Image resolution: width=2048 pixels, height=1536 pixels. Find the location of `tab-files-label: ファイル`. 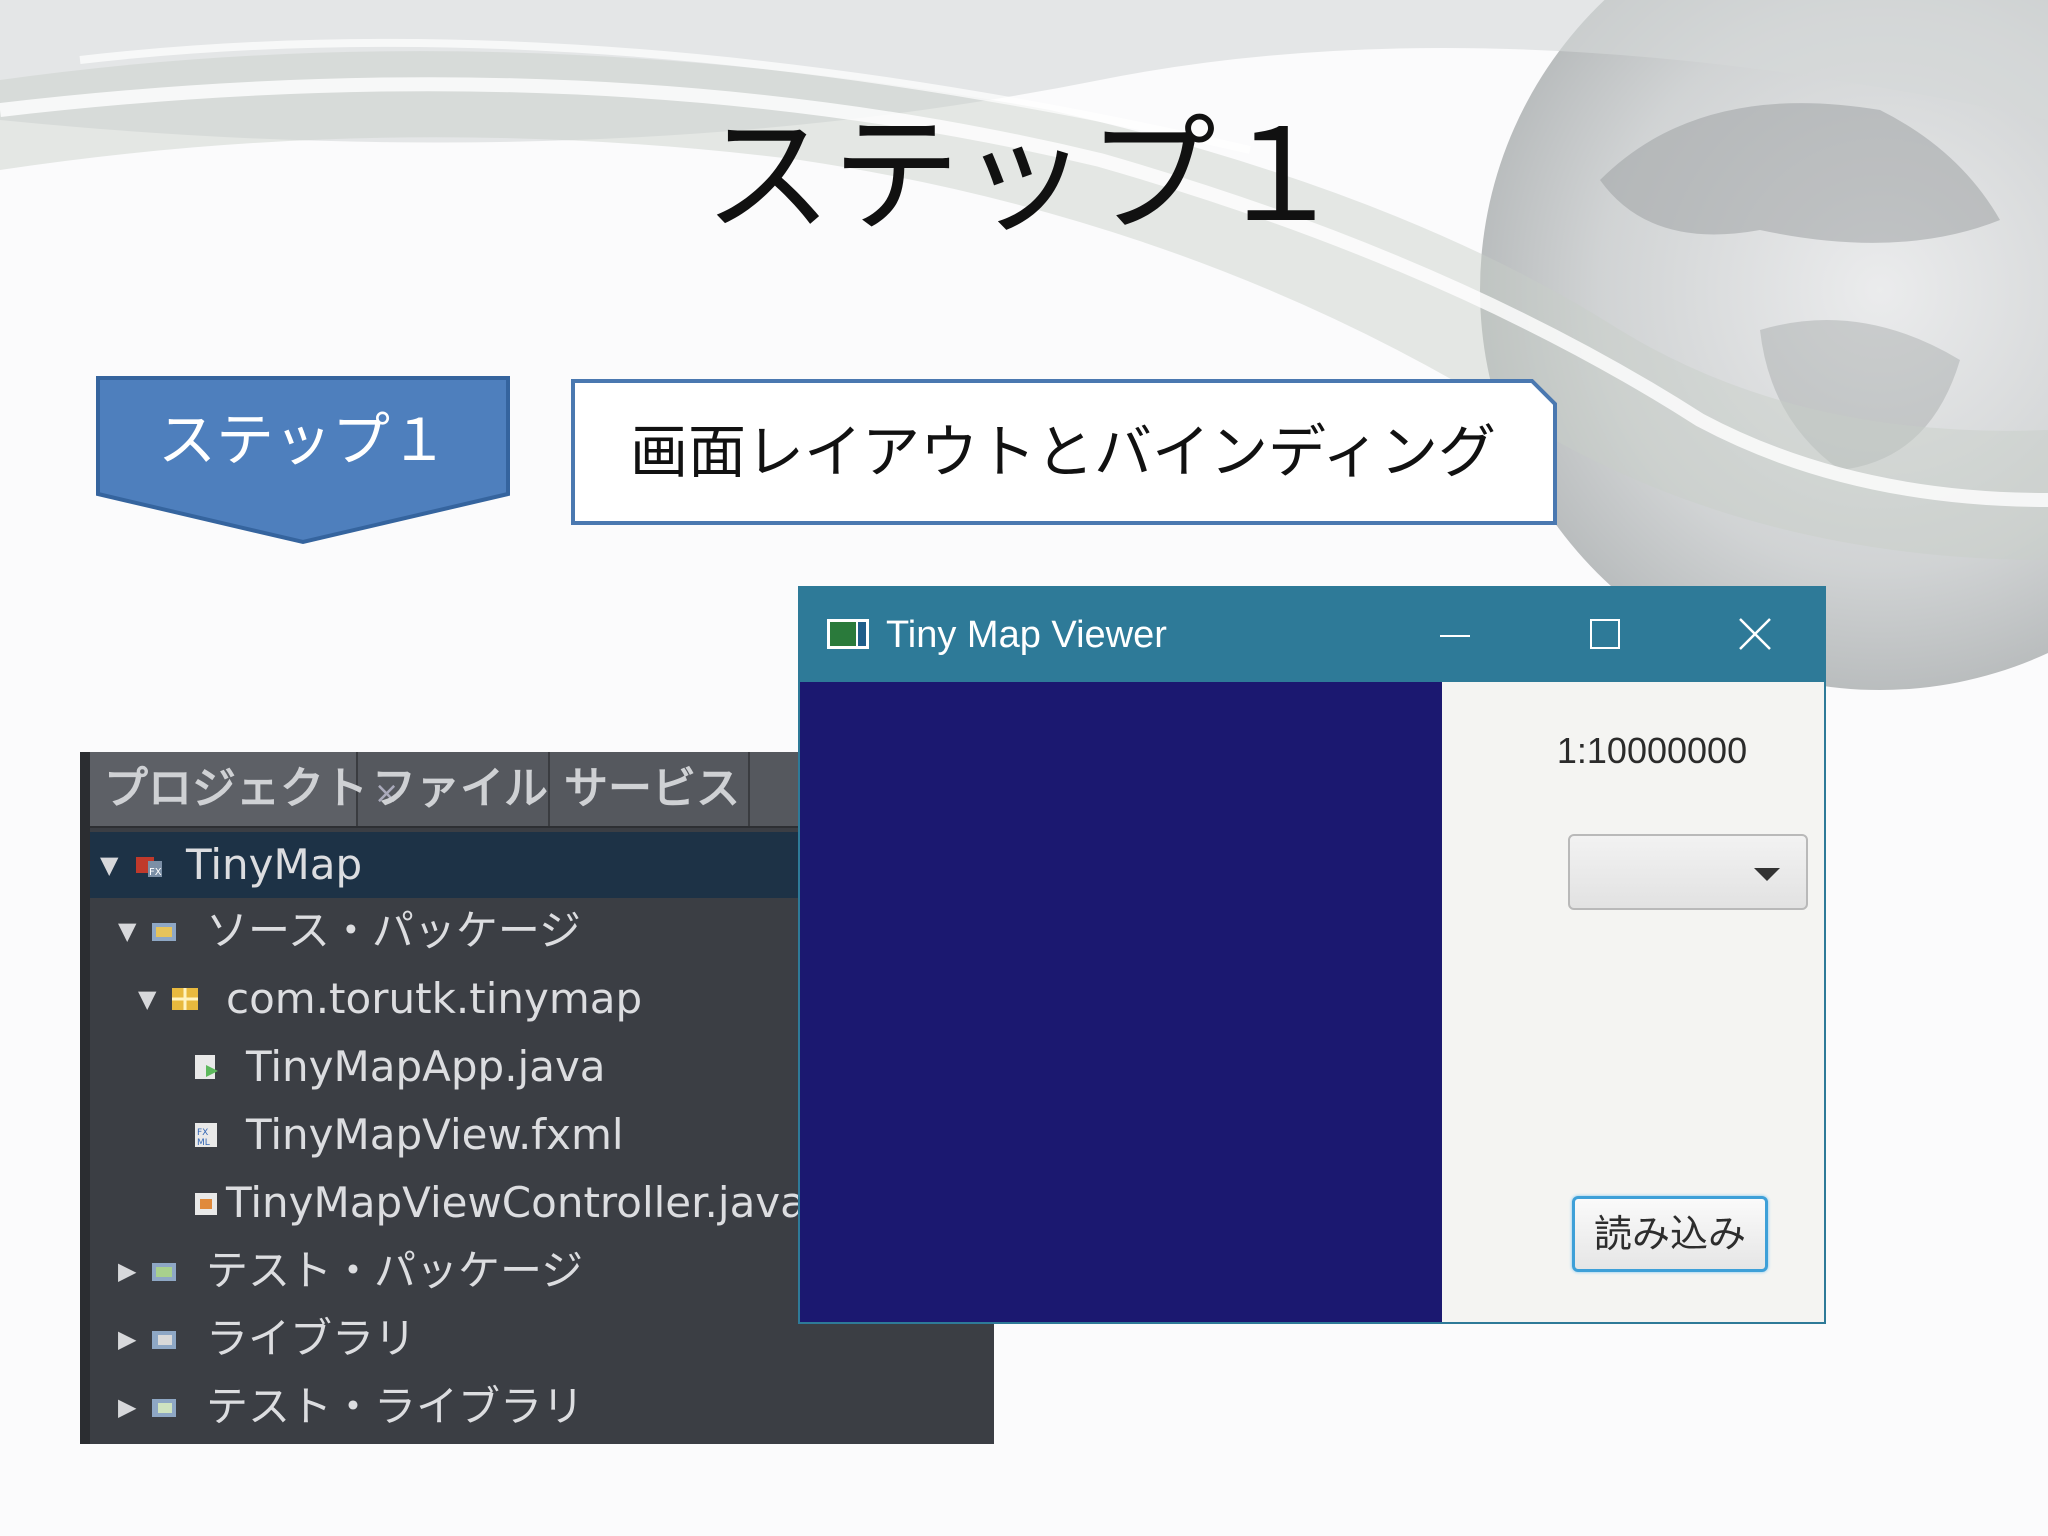

tab-files-label: ファイル is located at coordinates (460, 788).